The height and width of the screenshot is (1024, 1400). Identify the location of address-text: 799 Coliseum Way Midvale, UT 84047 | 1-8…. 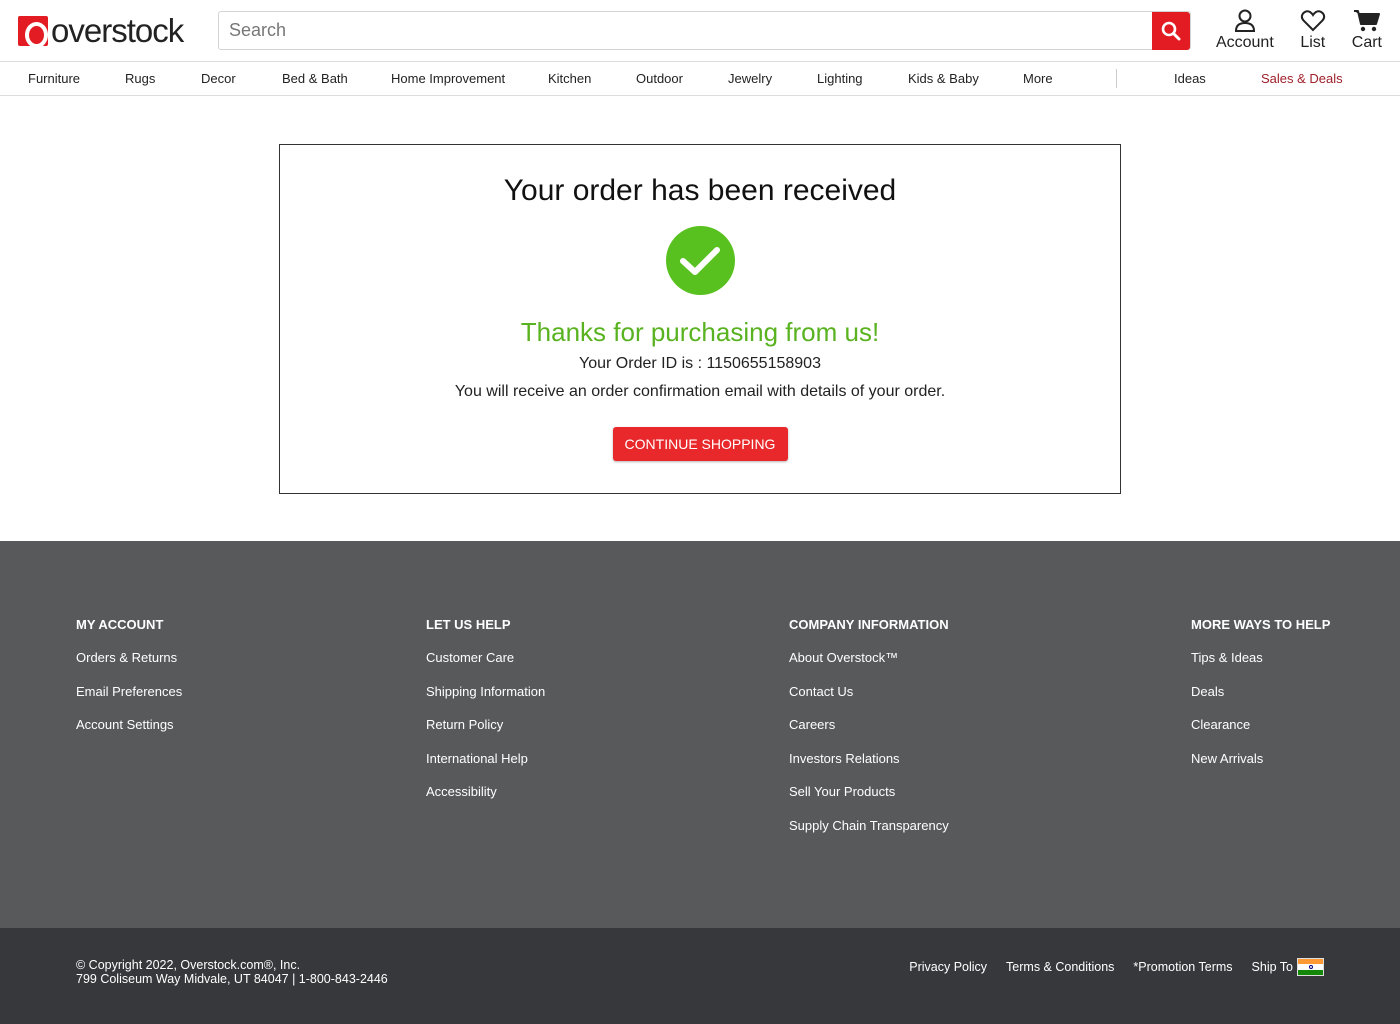
(232, 979).